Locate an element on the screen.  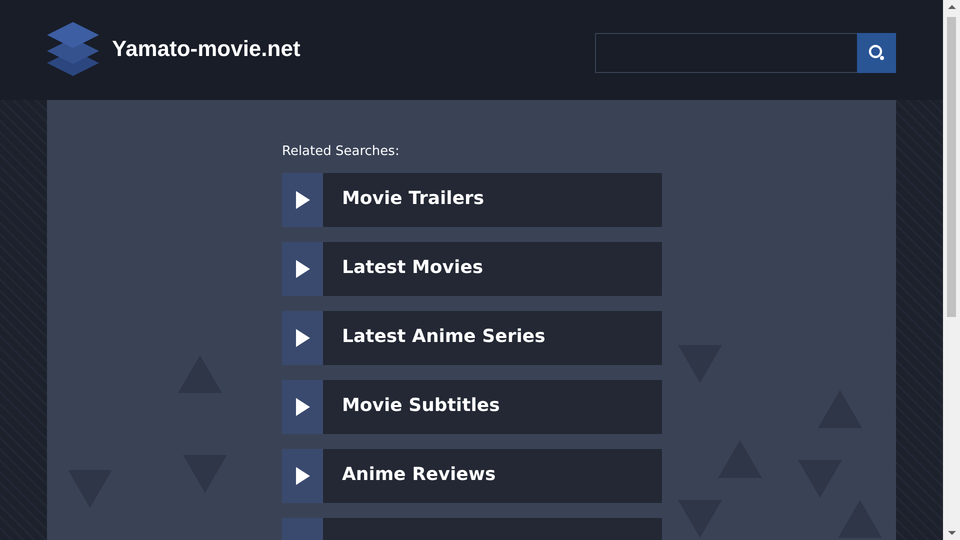
search-button is located at coordinates (876, 53).